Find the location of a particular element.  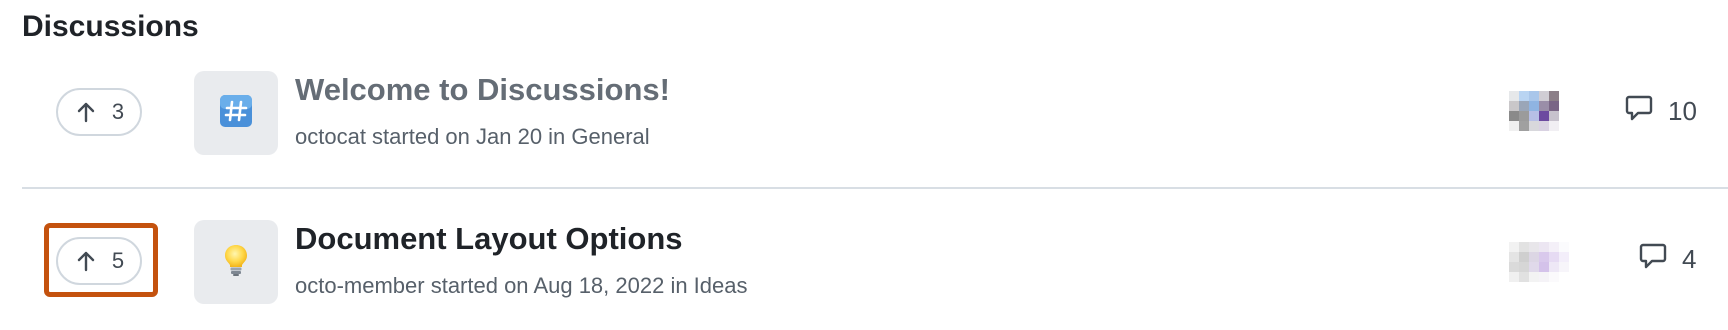

lightbulb-icon is located at coordinates (236, 262).